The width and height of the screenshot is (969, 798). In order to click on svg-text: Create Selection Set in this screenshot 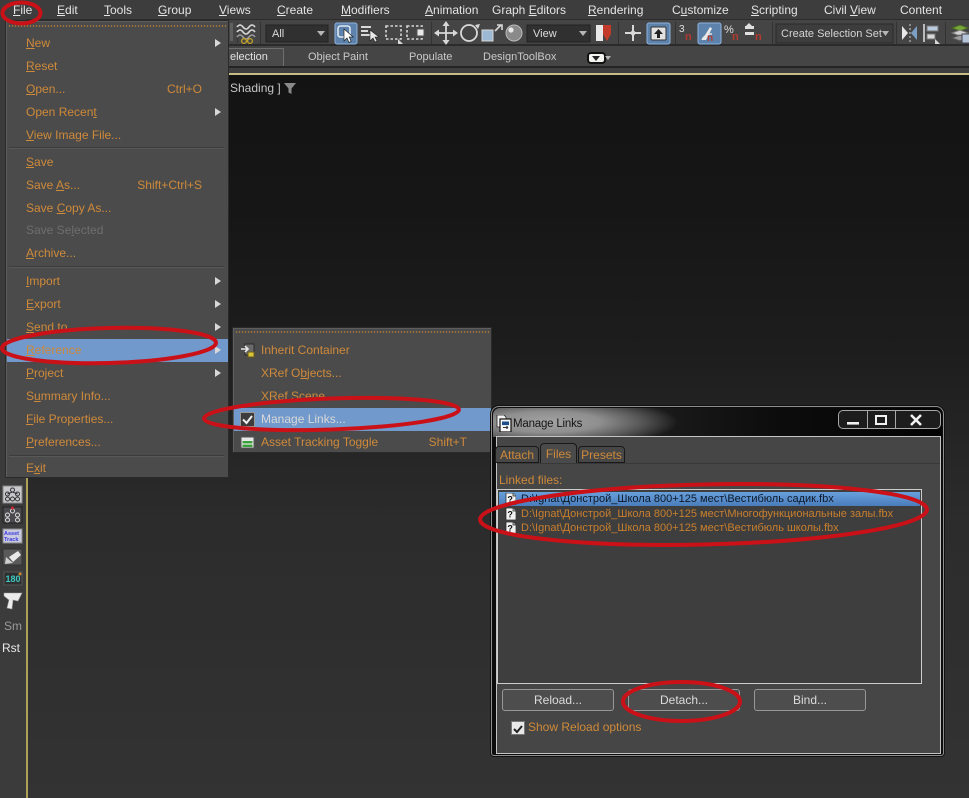, I will do `click(831, 34)`.